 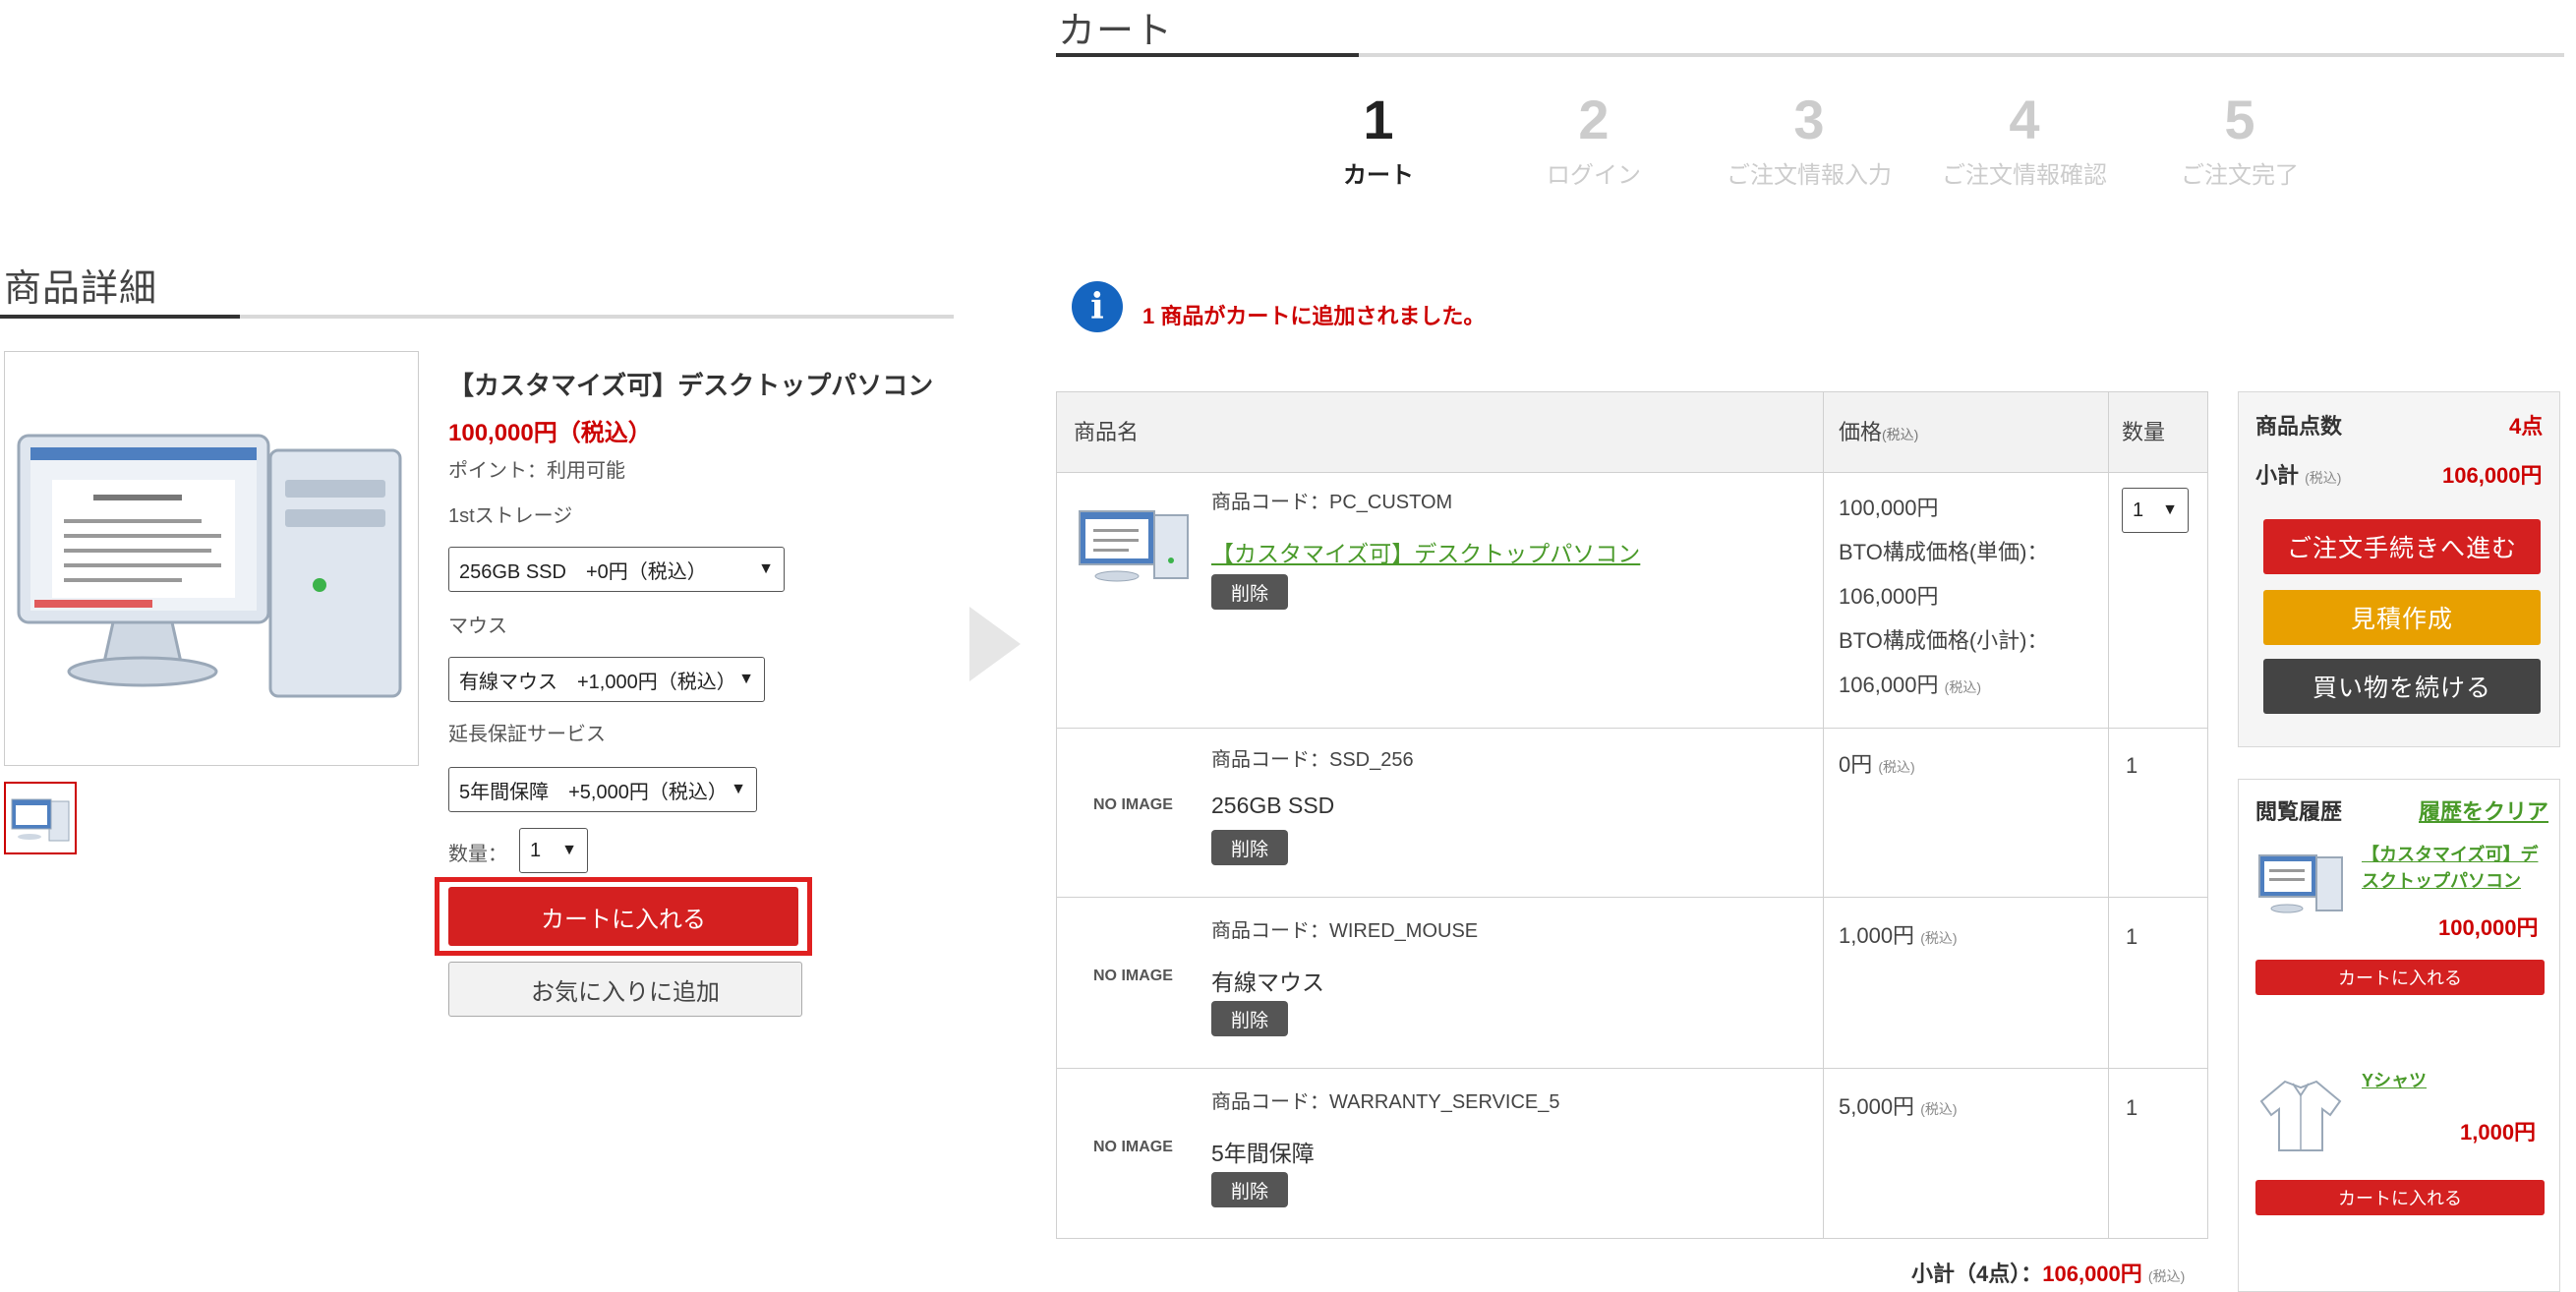 What do you see at coordinates (1385, 1102) in the screenshot?
I see `item-code: 商品コード：WARRANTY_SERVICE_5` at bounding box center [1385, 1102].